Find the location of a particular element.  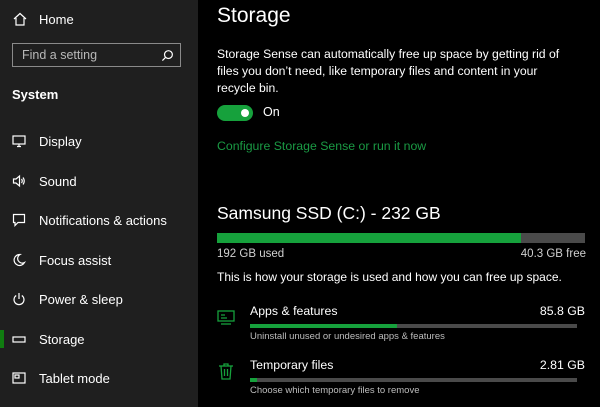

section-title: System is located at coordinates (35, 94).